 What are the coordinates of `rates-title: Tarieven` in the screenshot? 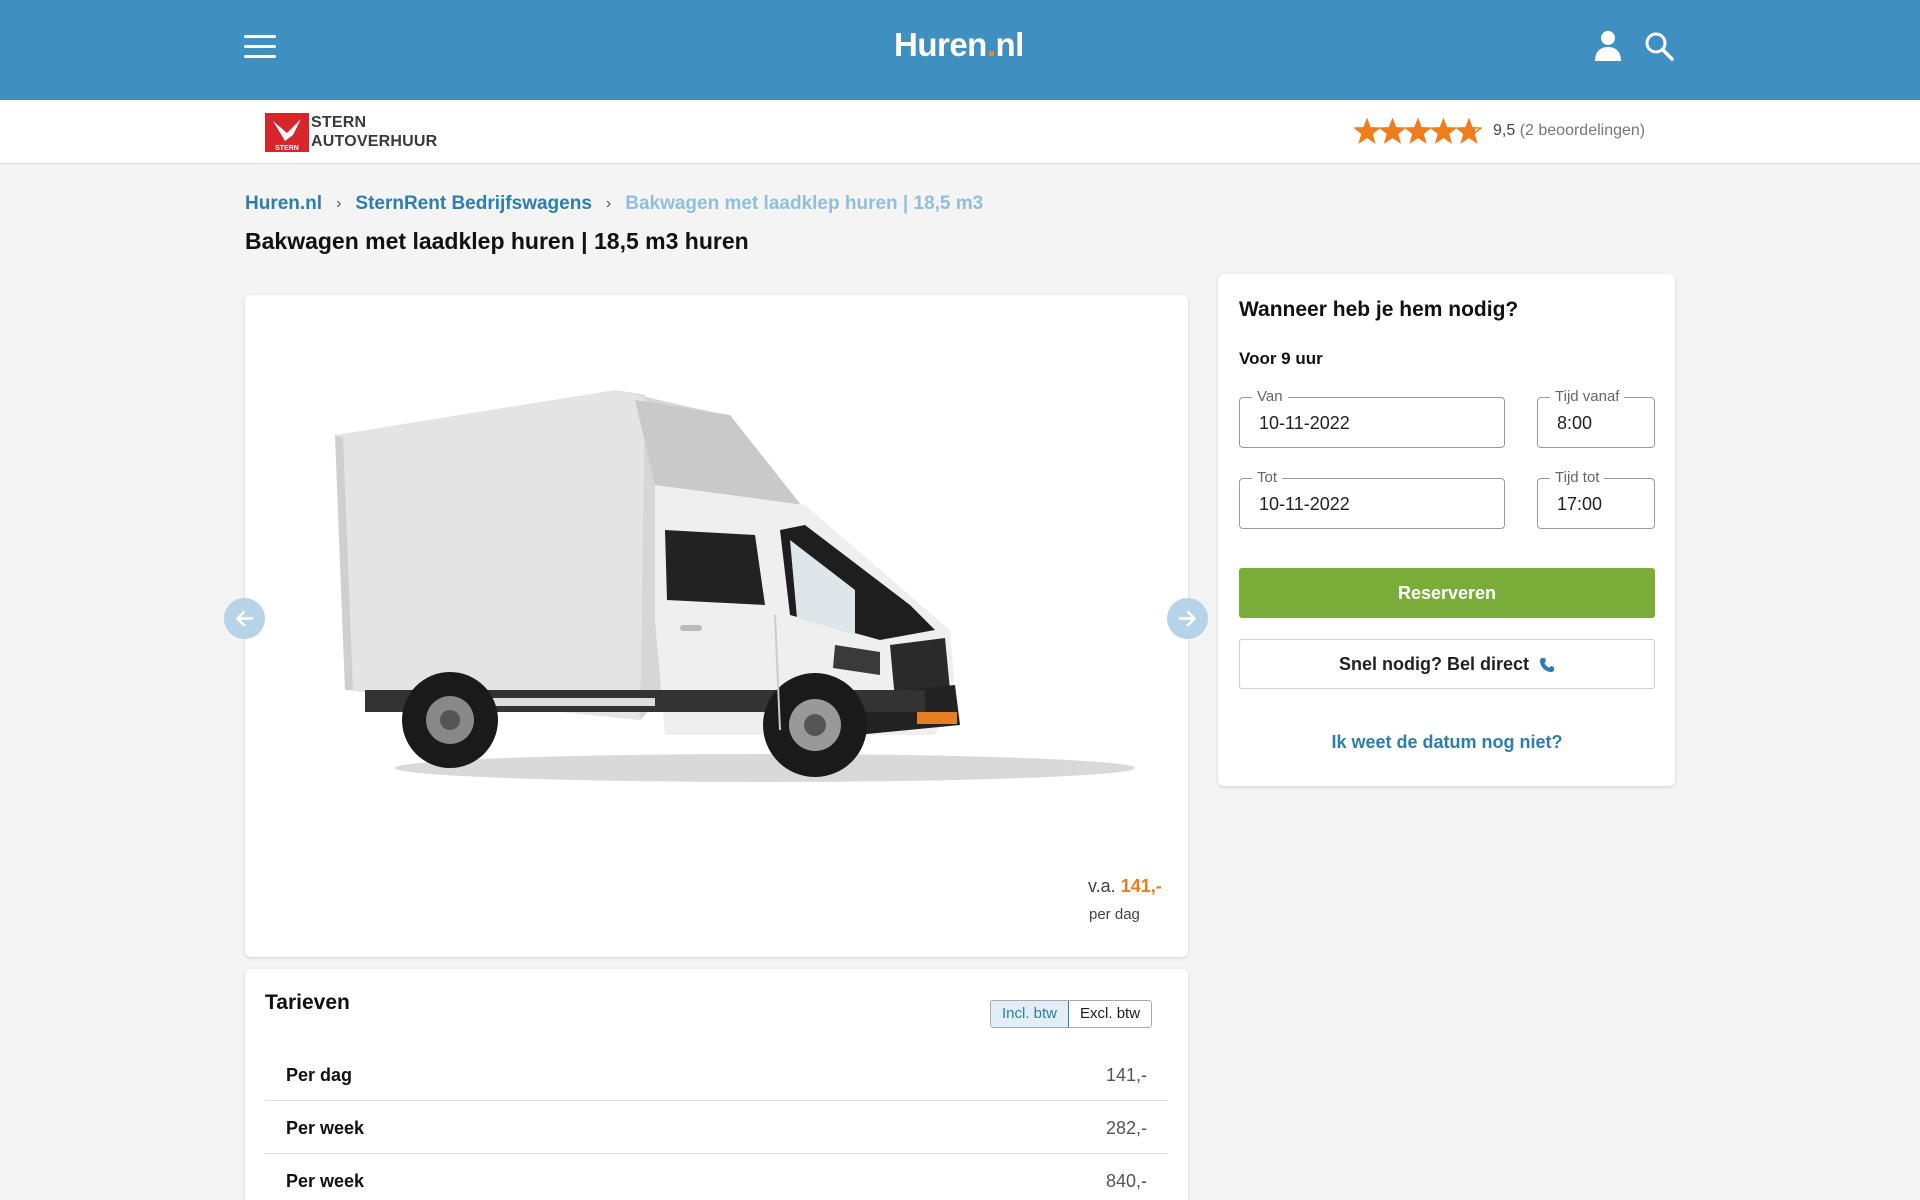 It's located at (307, 1002).